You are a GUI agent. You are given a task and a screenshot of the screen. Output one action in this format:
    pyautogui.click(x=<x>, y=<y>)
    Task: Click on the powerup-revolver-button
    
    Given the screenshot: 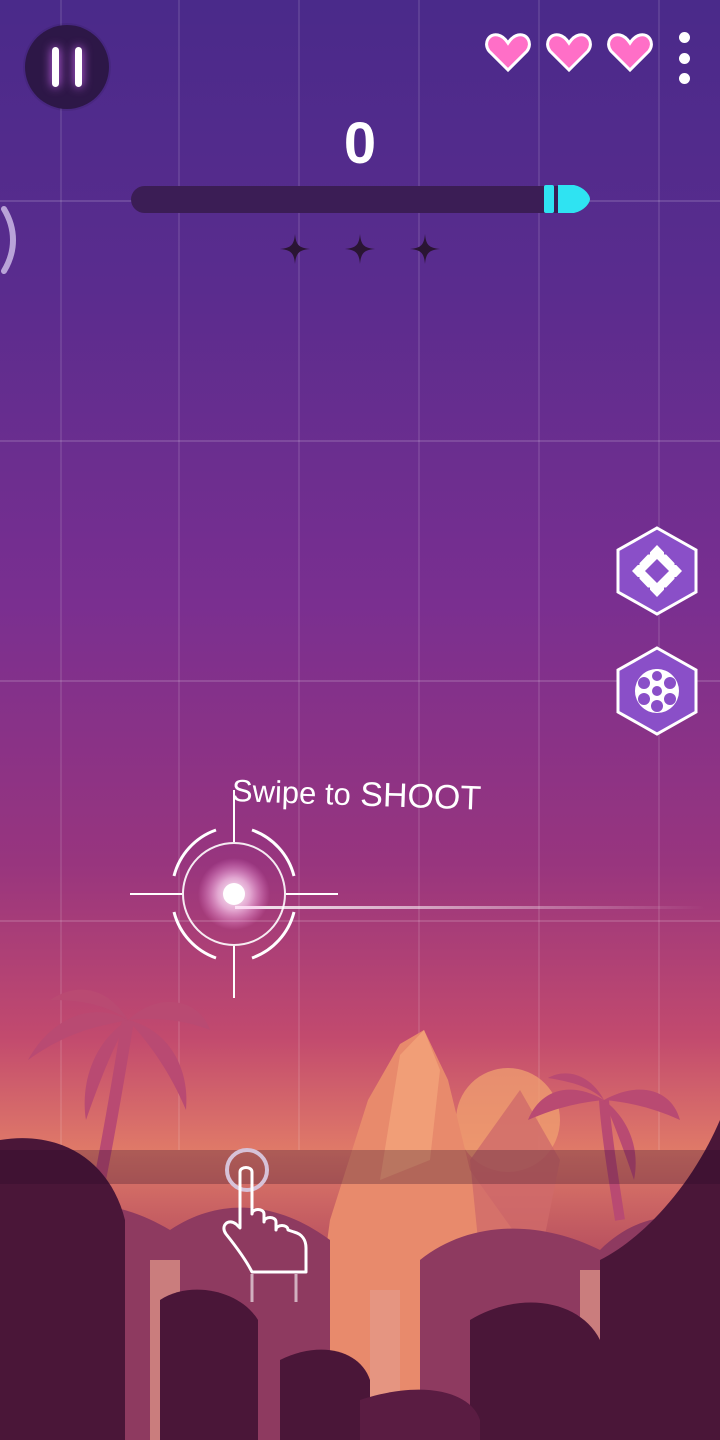 What is the action you would take?
    pyautogui.click(x=657, y=691)
    